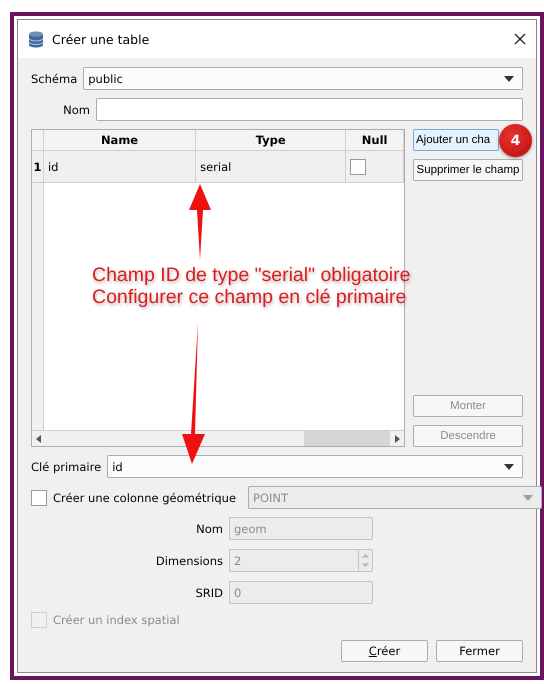 This screenshot has width=544, height=684. I want to click on table-cell: serial, so click(271, 166).